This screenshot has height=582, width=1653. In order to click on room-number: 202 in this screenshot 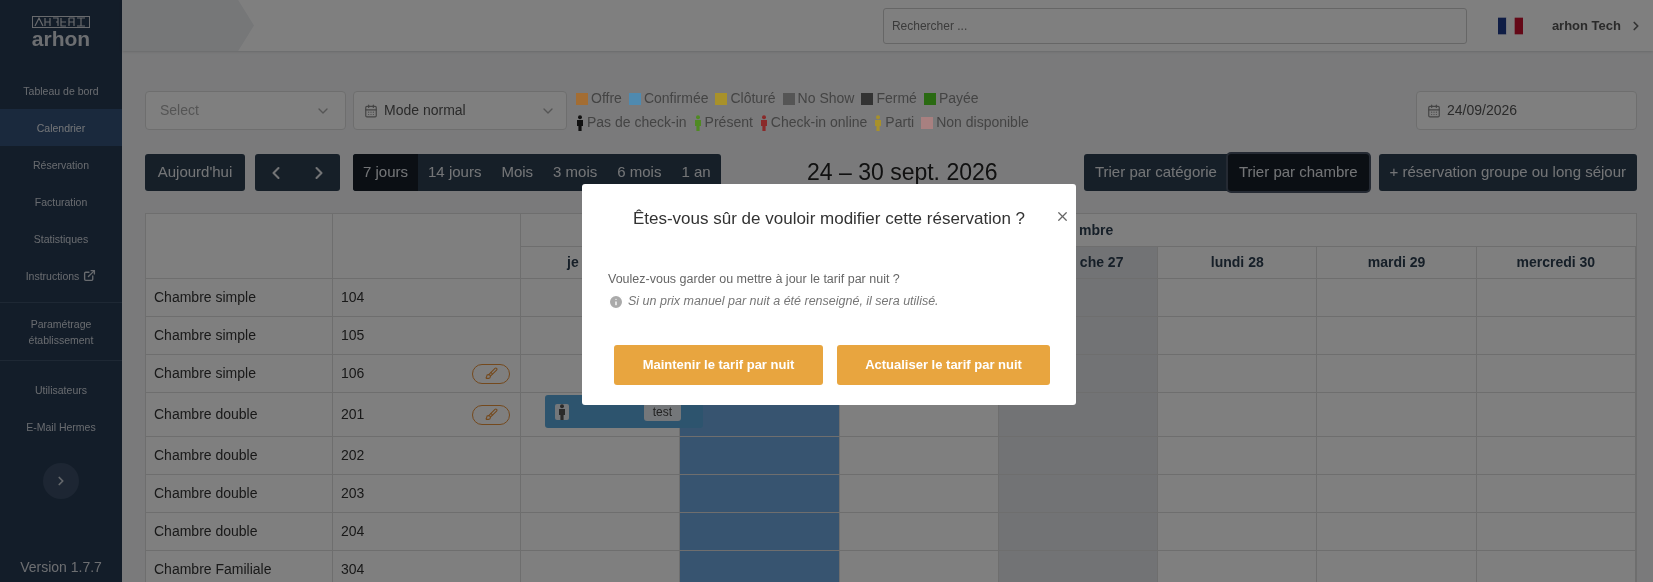, I will do `click(353, 455)`.